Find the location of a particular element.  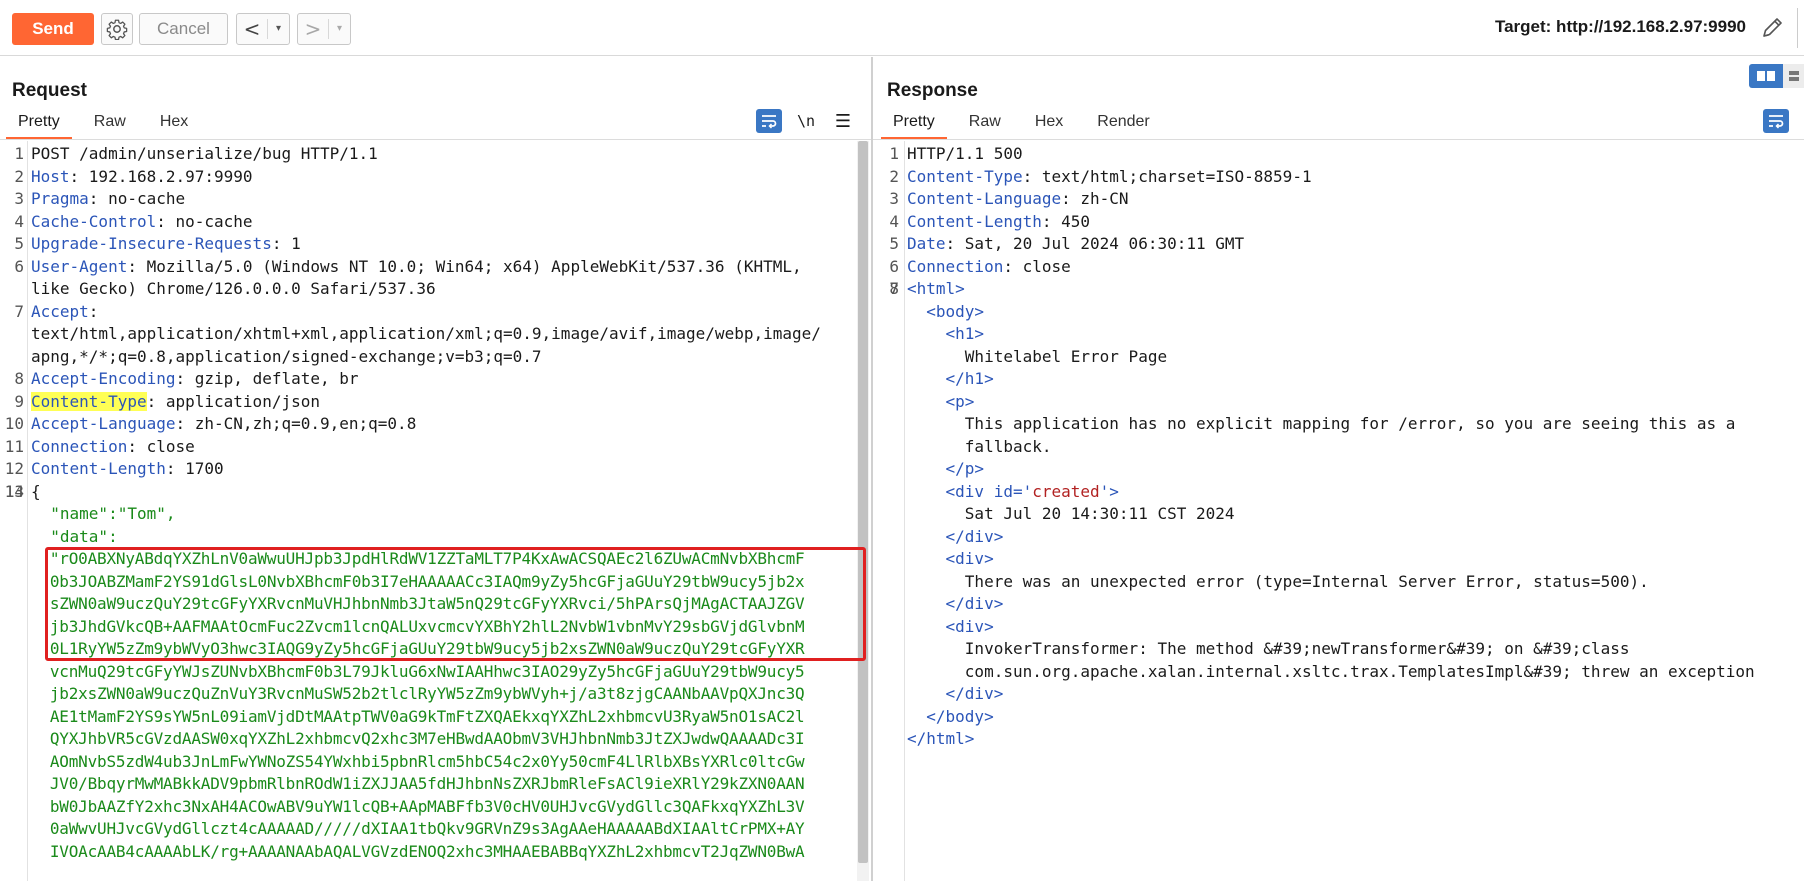

header-value: : zh-CN,zh;q=0.9,en;q=0.8 is located at coordinates (296, 423).